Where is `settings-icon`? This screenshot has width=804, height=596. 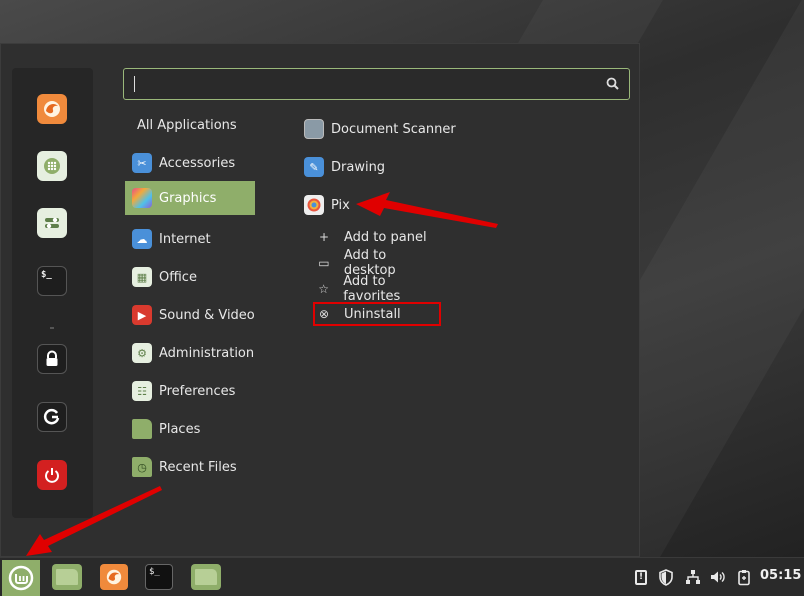
settings-icon is located at coordinates (52, 223).